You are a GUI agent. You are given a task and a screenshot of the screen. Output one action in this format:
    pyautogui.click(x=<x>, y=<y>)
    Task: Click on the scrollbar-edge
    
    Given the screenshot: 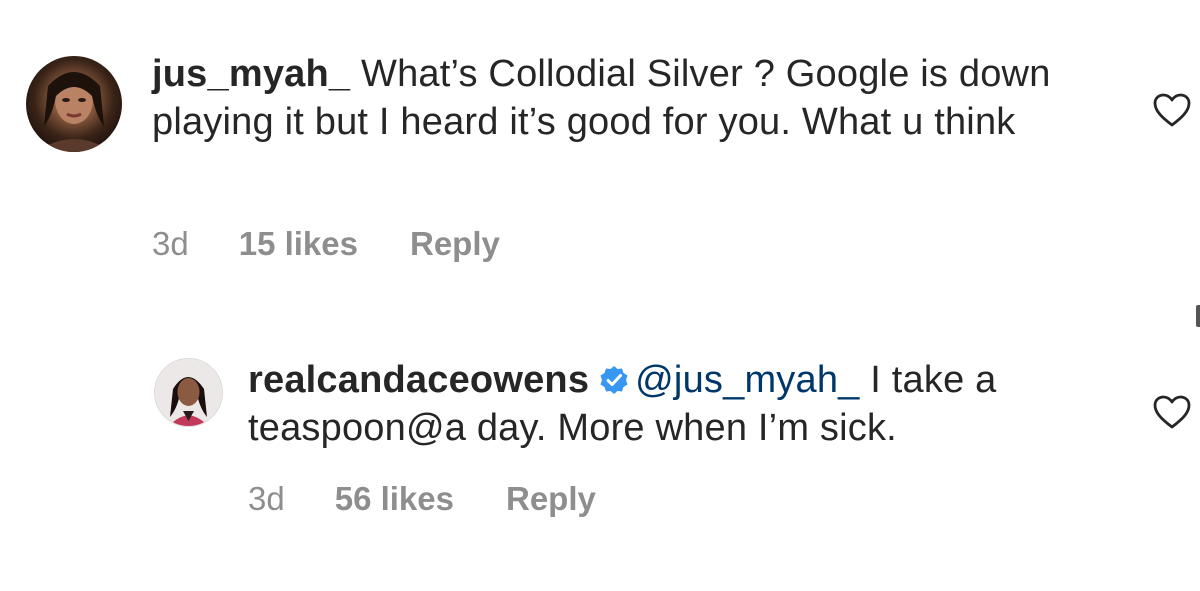 What is the action you would take?
    pyautogui.click(x=1198, y=316)
    